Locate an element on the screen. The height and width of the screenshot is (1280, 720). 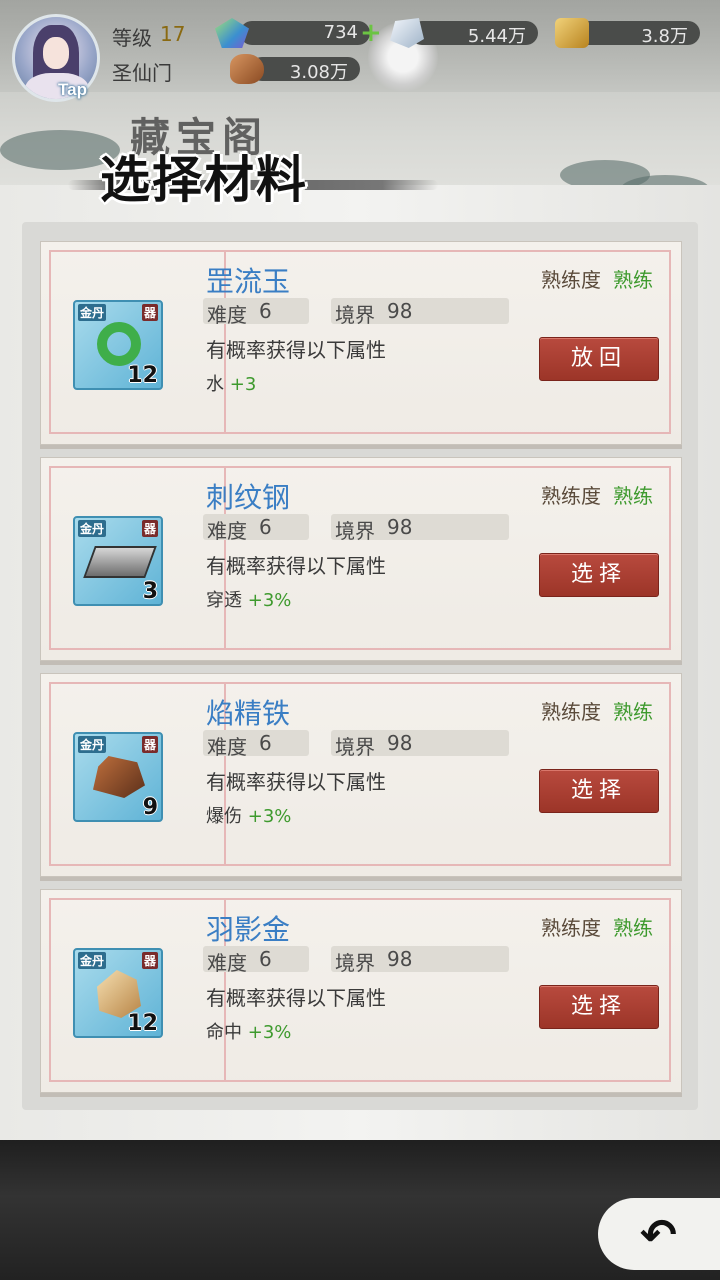
material-name: 焰精铁 is located at coordinates (248, 713).